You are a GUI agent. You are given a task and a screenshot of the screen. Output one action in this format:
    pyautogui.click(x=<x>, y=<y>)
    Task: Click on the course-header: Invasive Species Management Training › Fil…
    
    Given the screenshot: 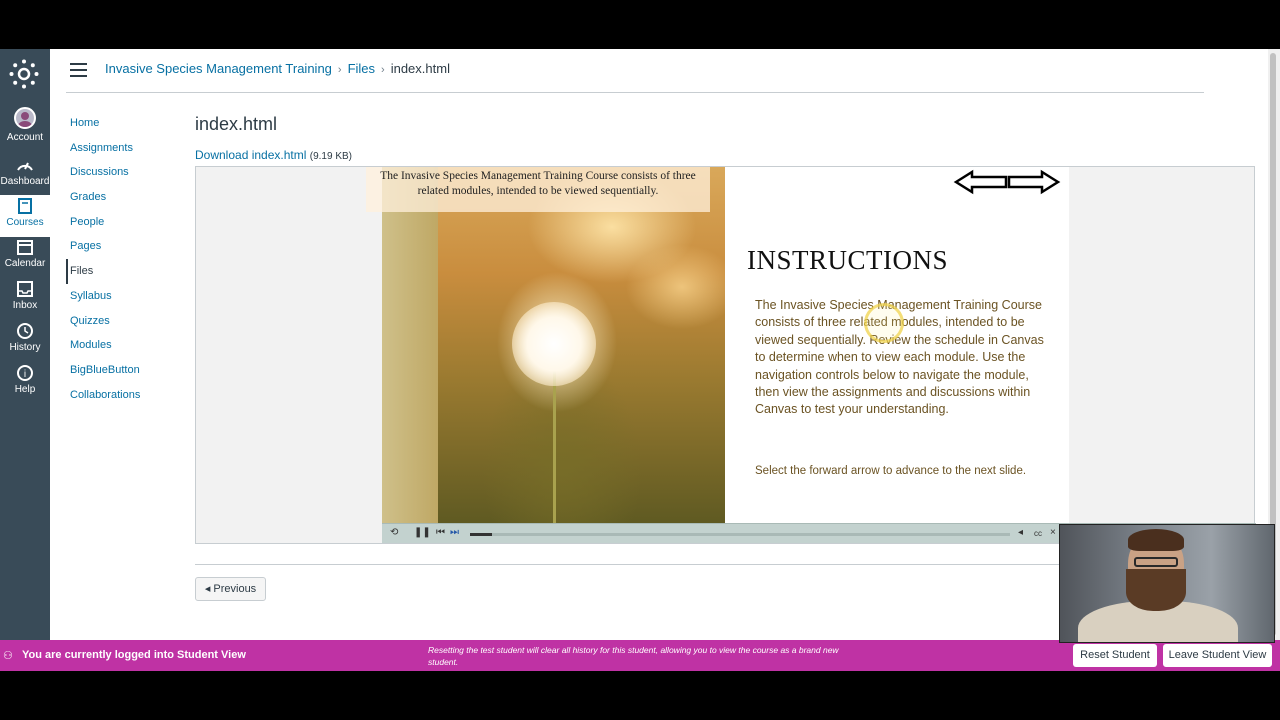 What is the action you would take?
    pyautogui.click(x=659, y=71)
    